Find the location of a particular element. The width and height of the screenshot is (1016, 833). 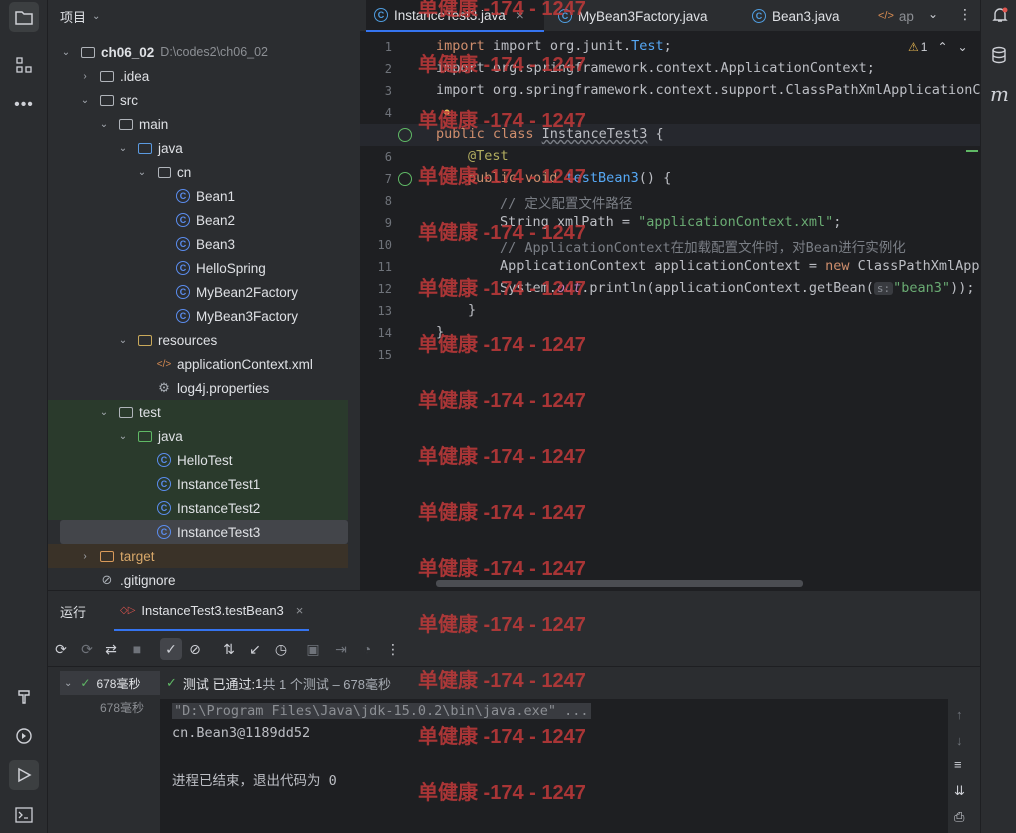

scroll-up-icon: ↑ is located at coordinates (959, 714).